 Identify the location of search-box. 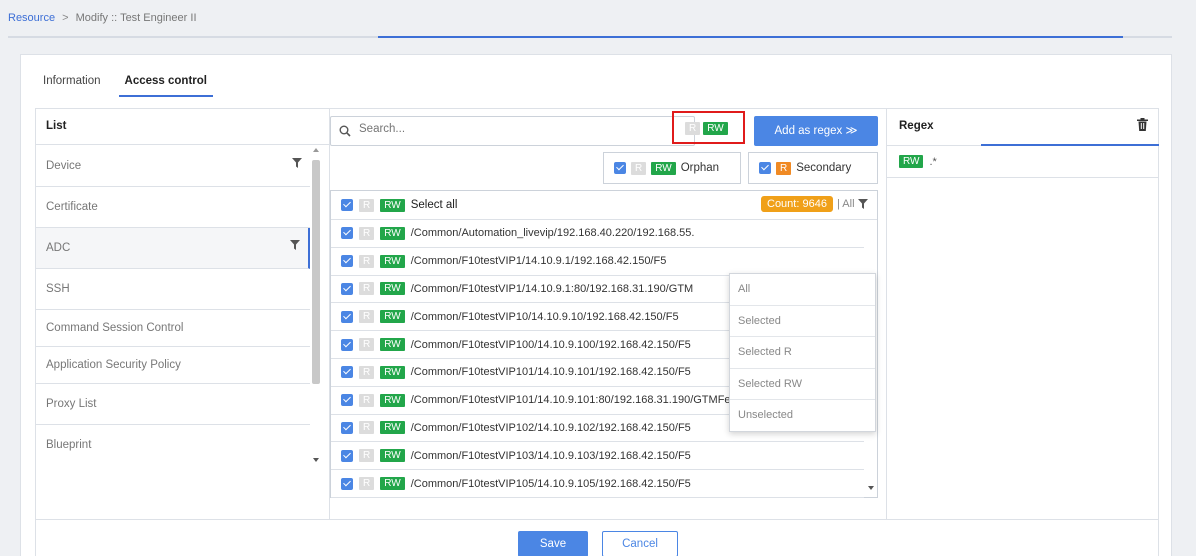
(512, 131).